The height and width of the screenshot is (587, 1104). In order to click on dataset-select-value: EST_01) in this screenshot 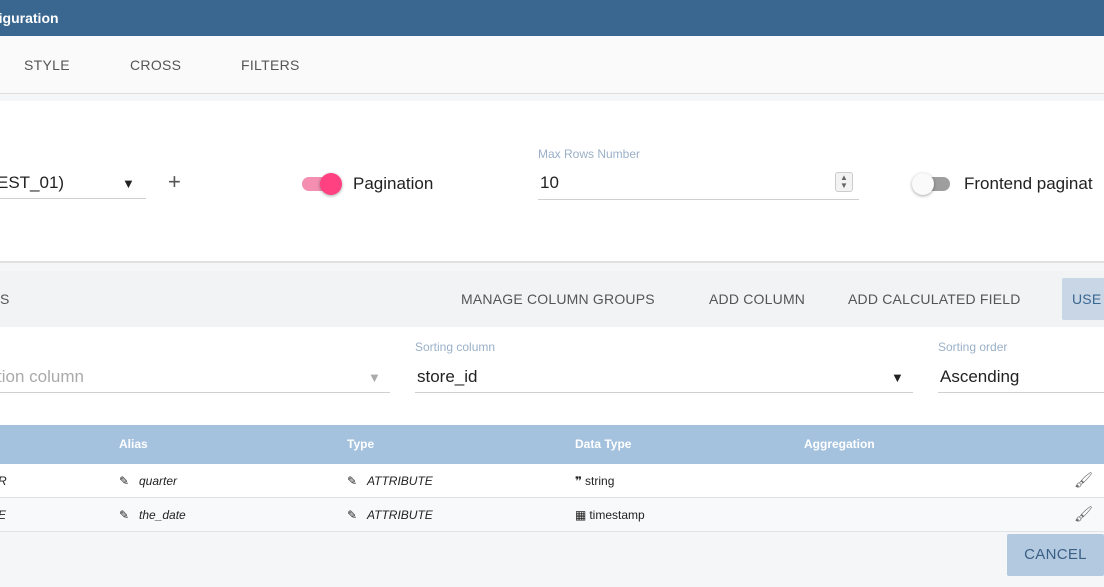, I will do `click(32, 182)`.